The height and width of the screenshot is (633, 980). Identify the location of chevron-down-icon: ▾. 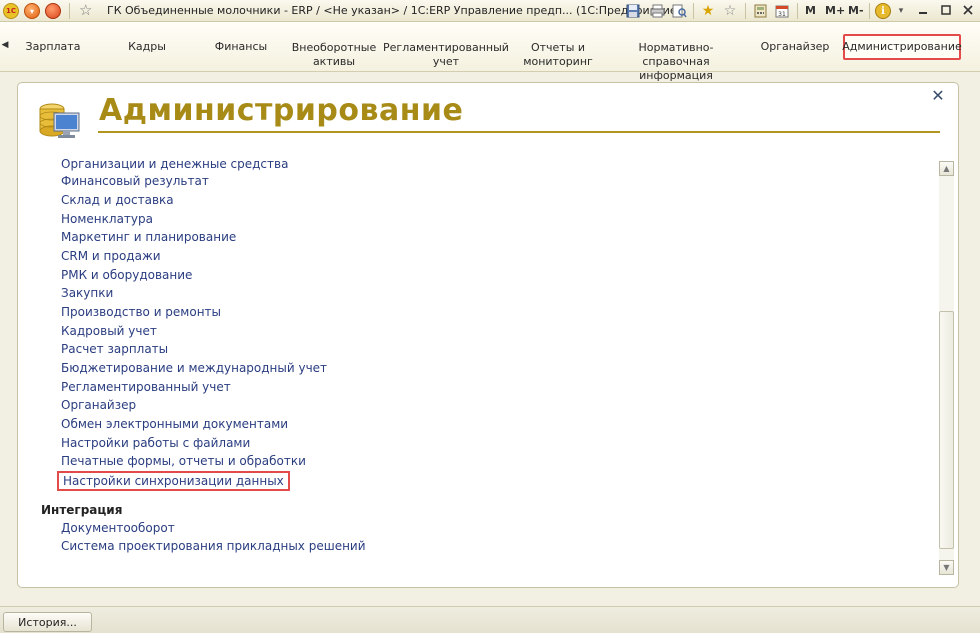
(901, 11).